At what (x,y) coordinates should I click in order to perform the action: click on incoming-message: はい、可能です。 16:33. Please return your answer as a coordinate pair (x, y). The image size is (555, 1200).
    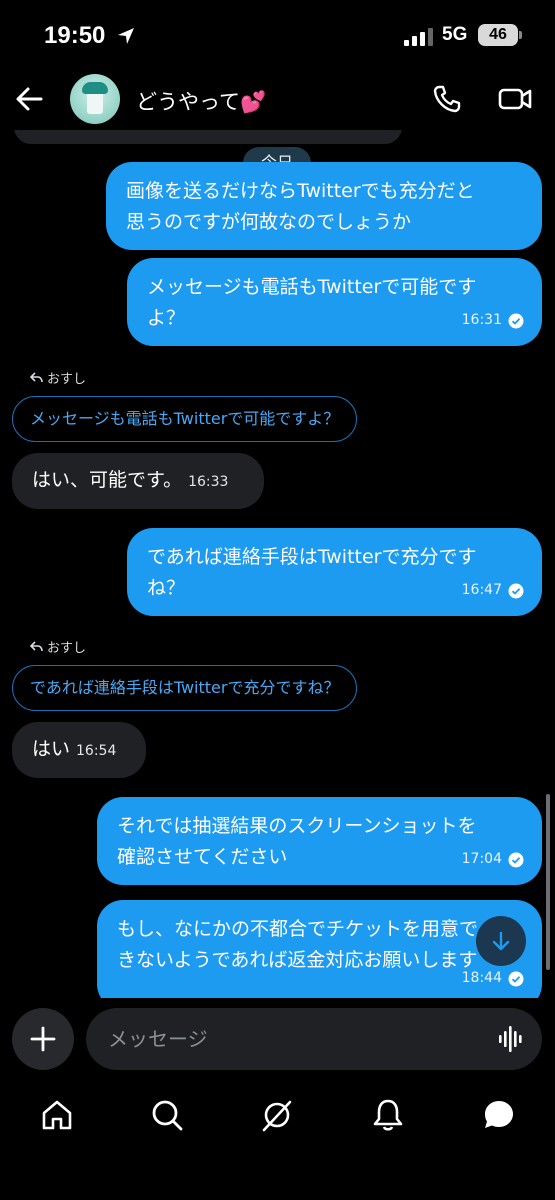
    Looking at the image, I should click on (138, 481).